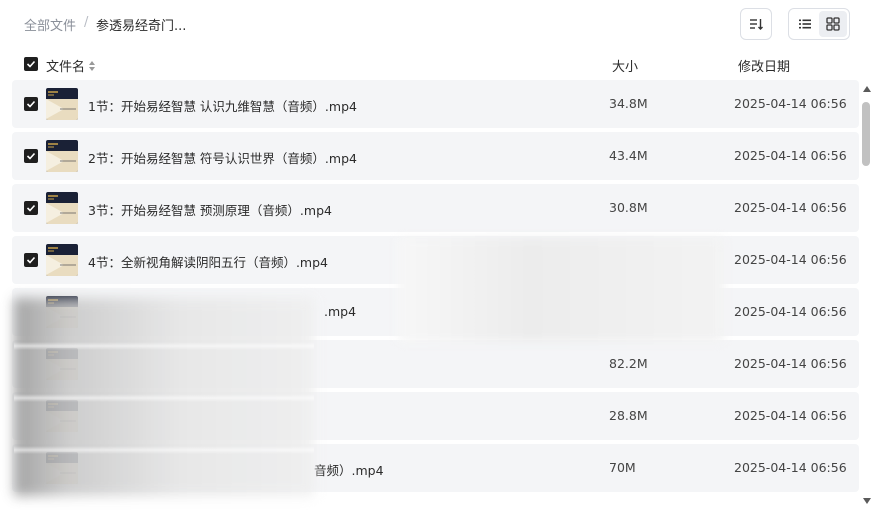  Describe the element at coordinates (349, 469) in the screenshot. I see `file-name: 音频）.mp4` at that location.